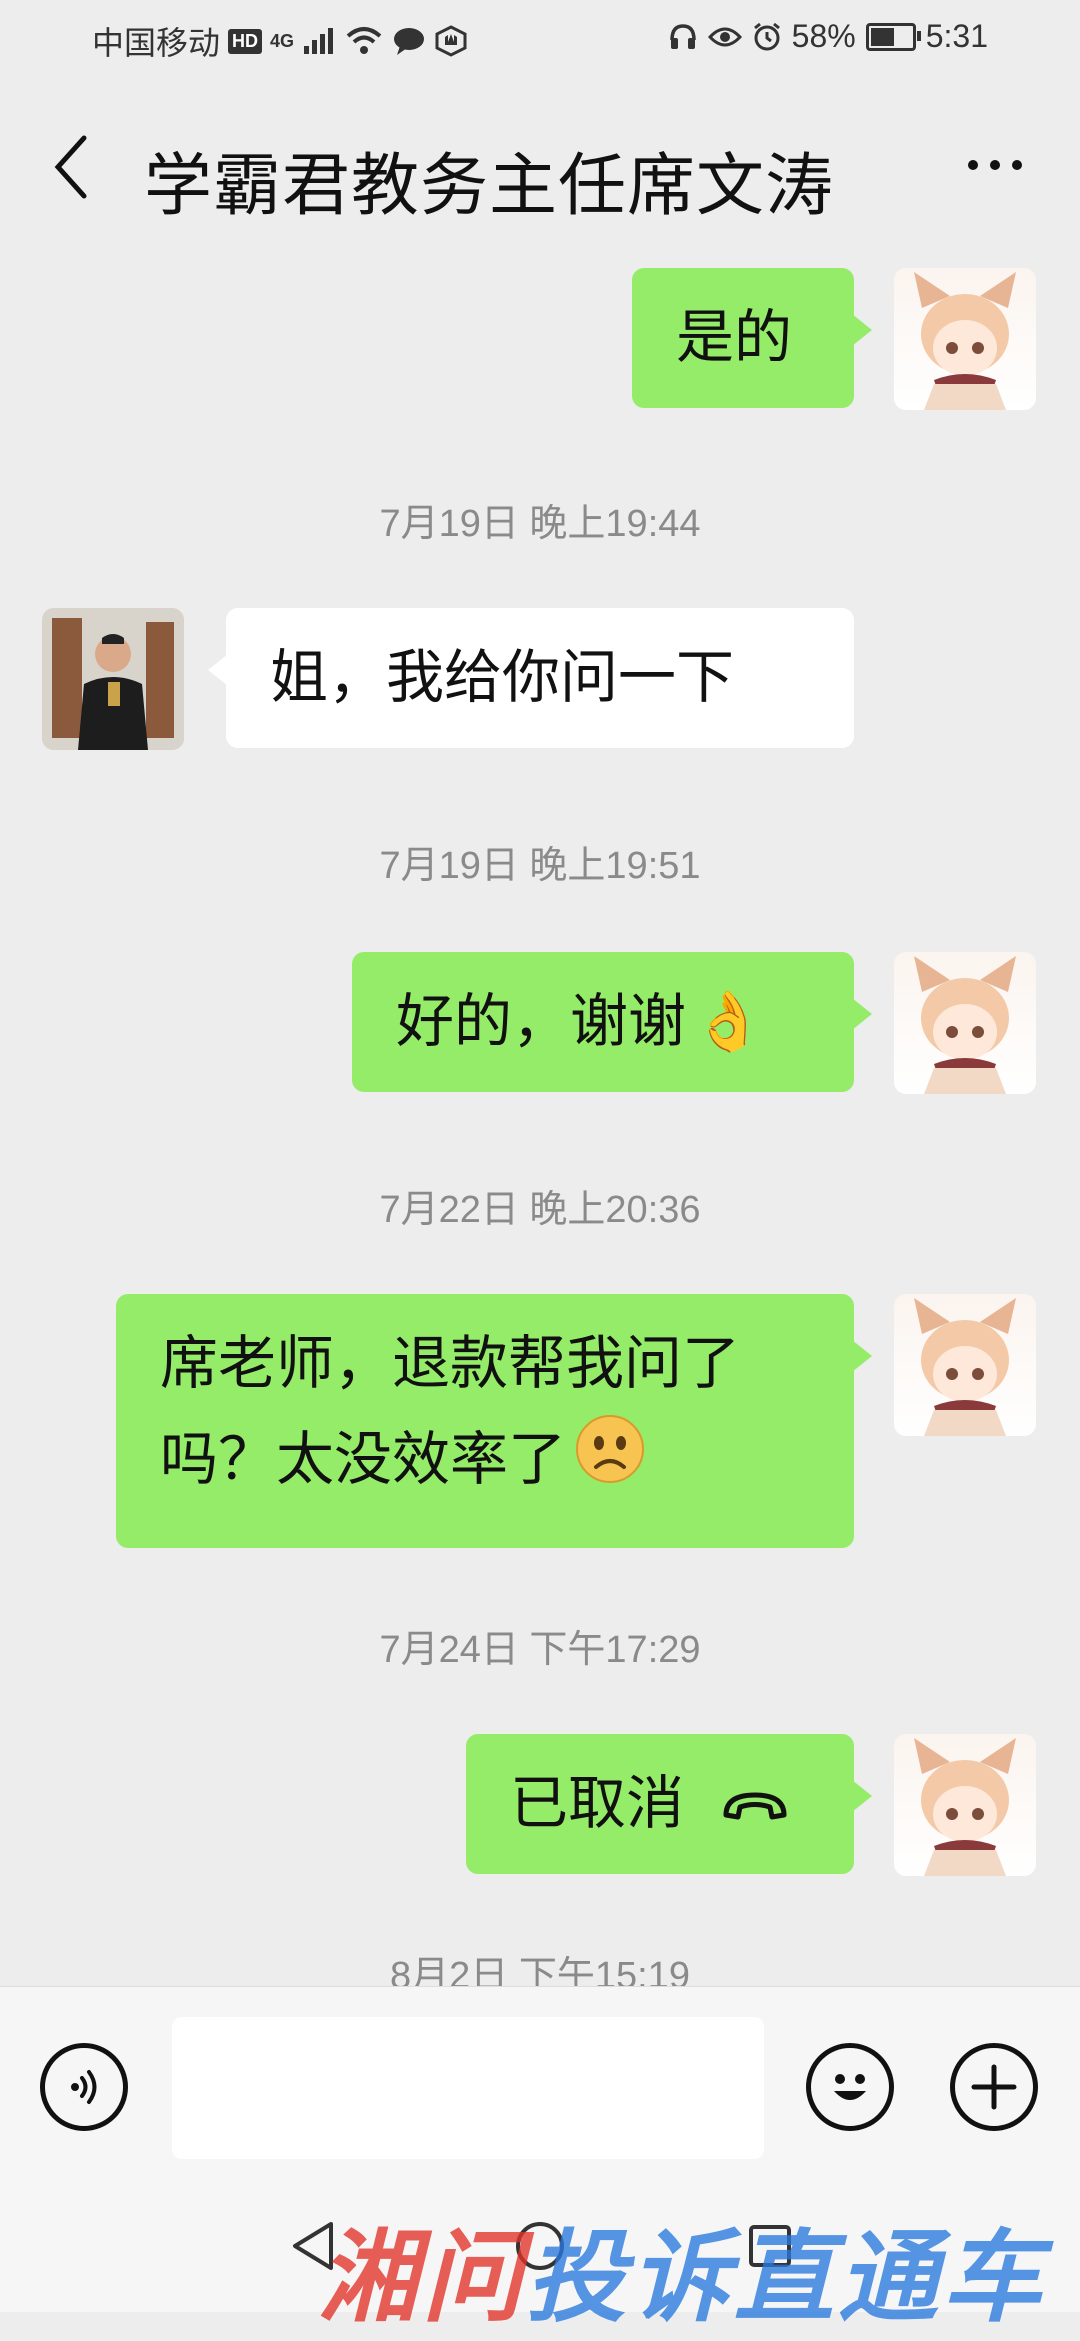  I want to click on battery-percent: 58%, so click(823, 36).